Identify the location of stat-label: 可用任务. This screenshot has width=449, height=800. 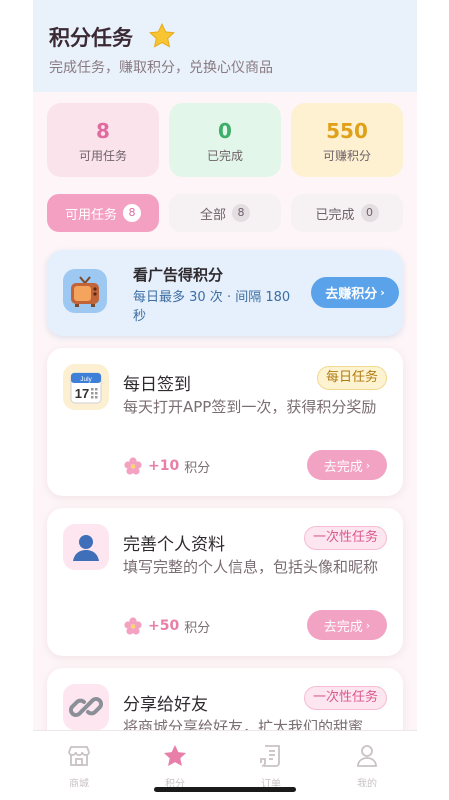
(102, 156).